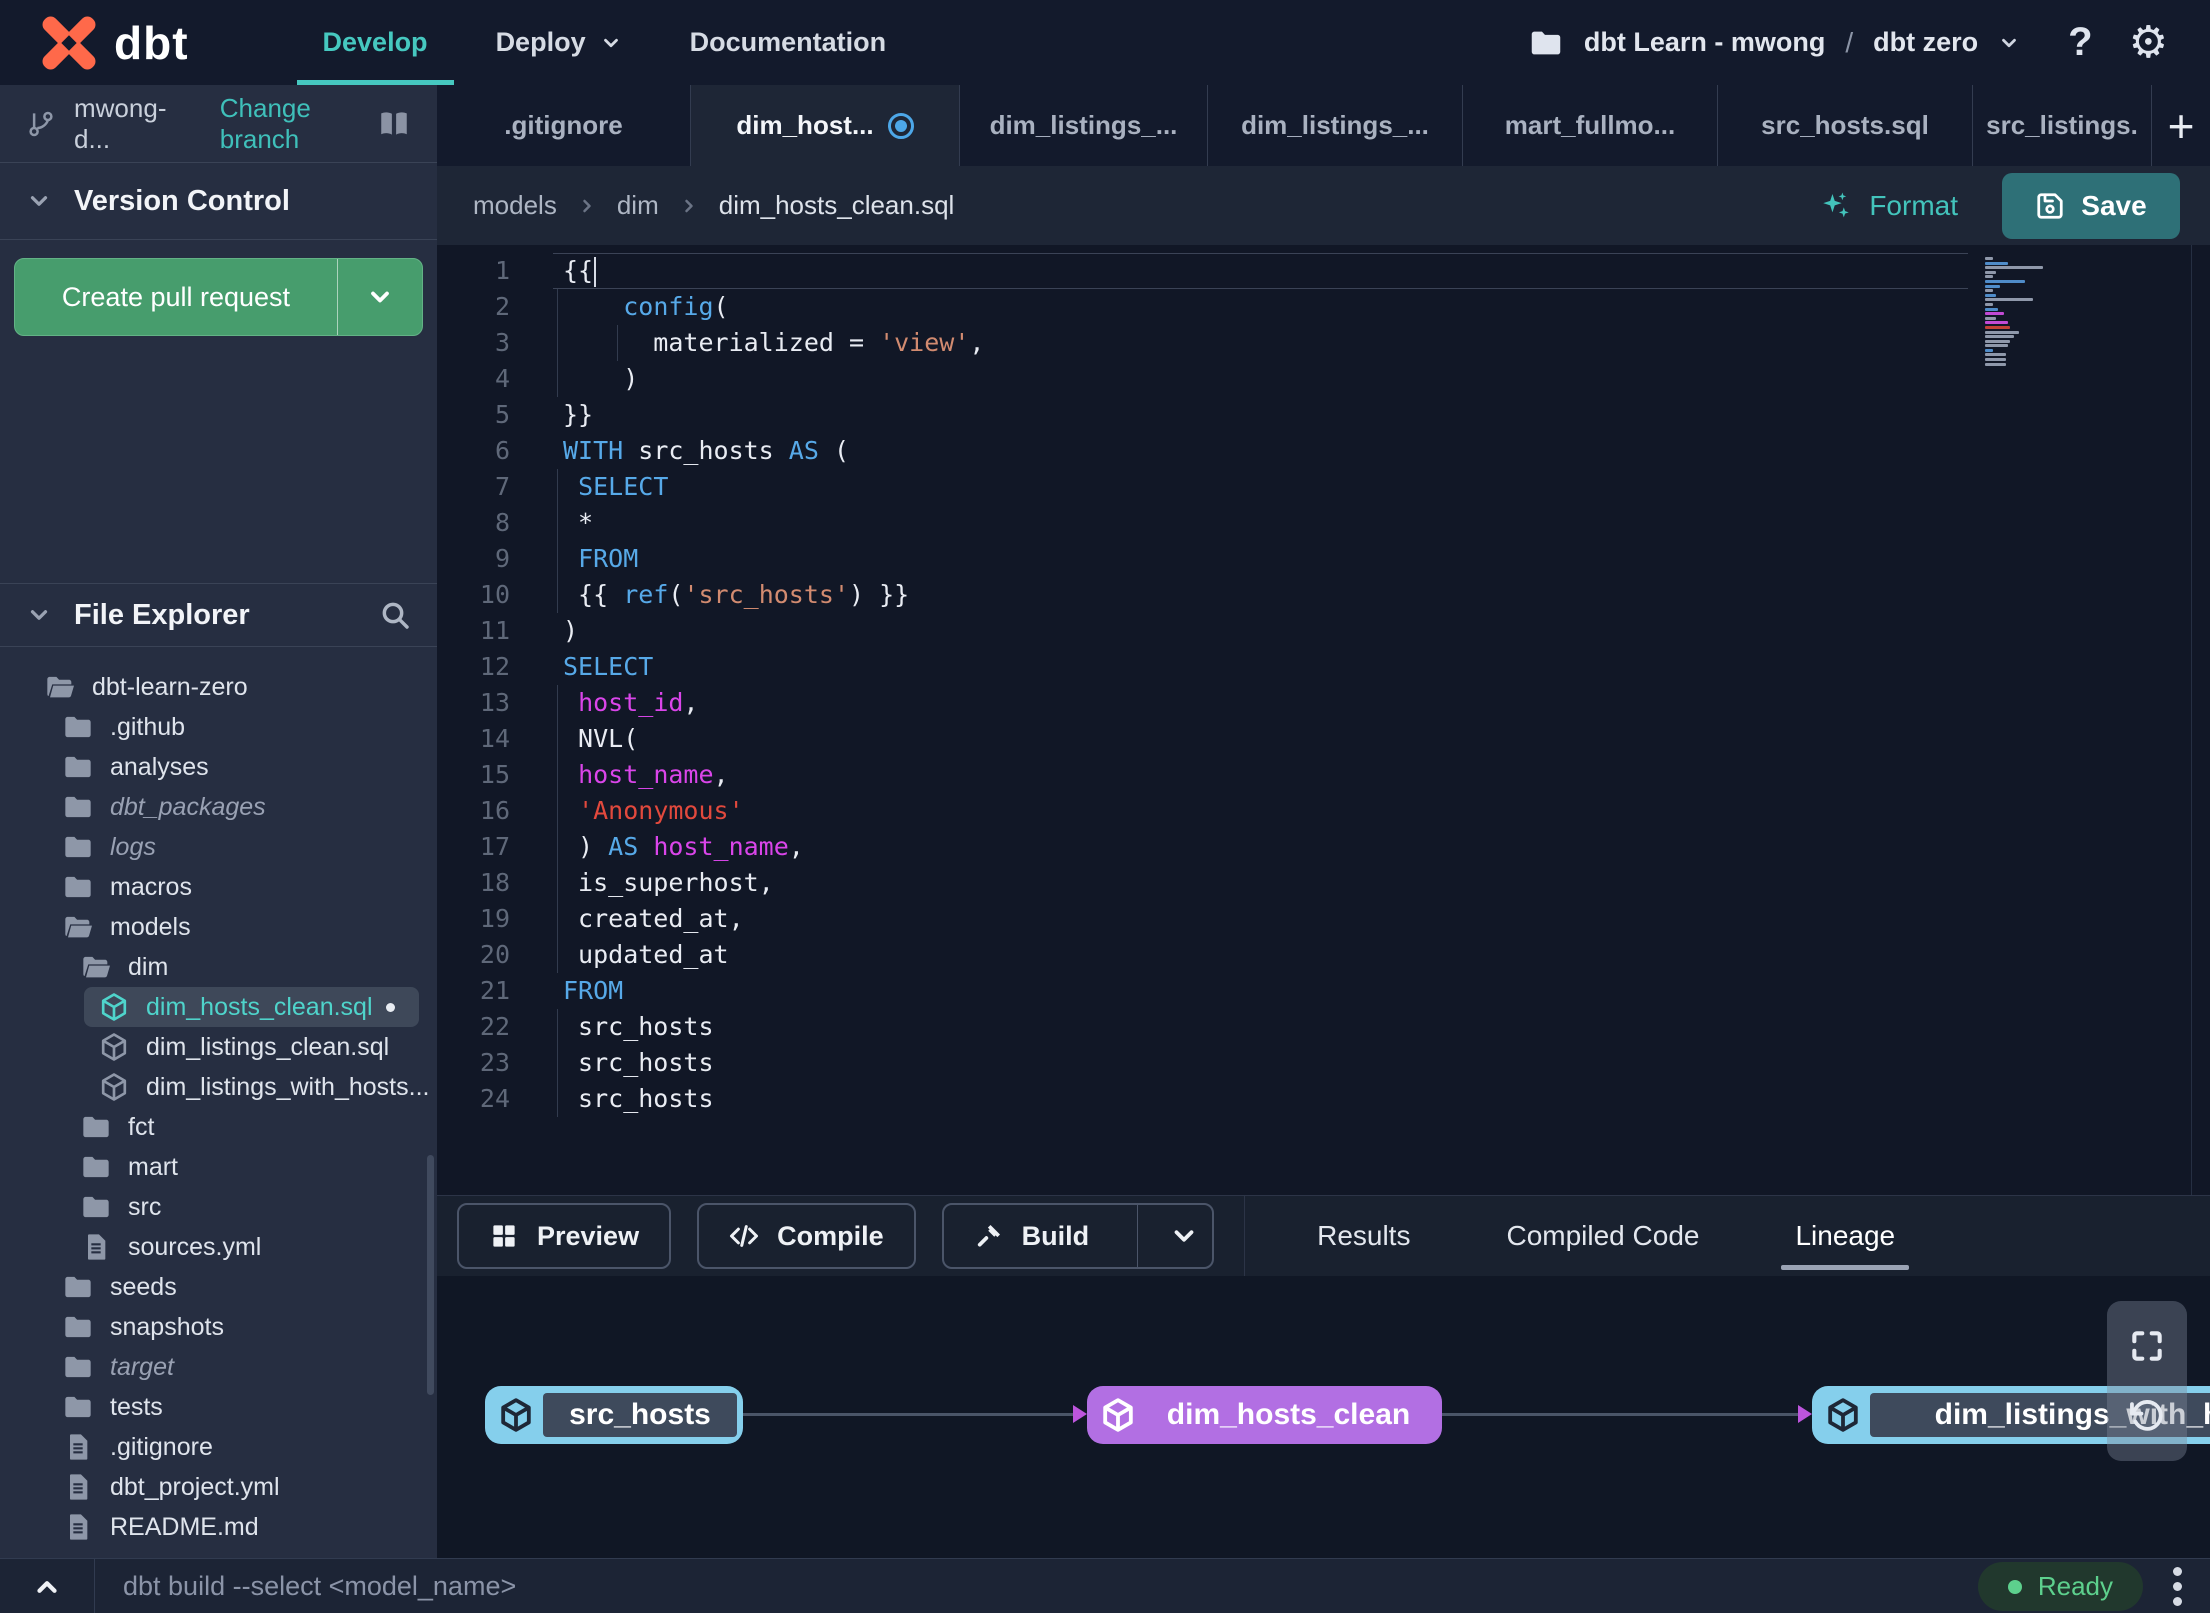  What do you see at coordinates (1323, 955) in the screenshot?
I see `code-line-20: 20 updated_at` at bounding box center [1323, 955].